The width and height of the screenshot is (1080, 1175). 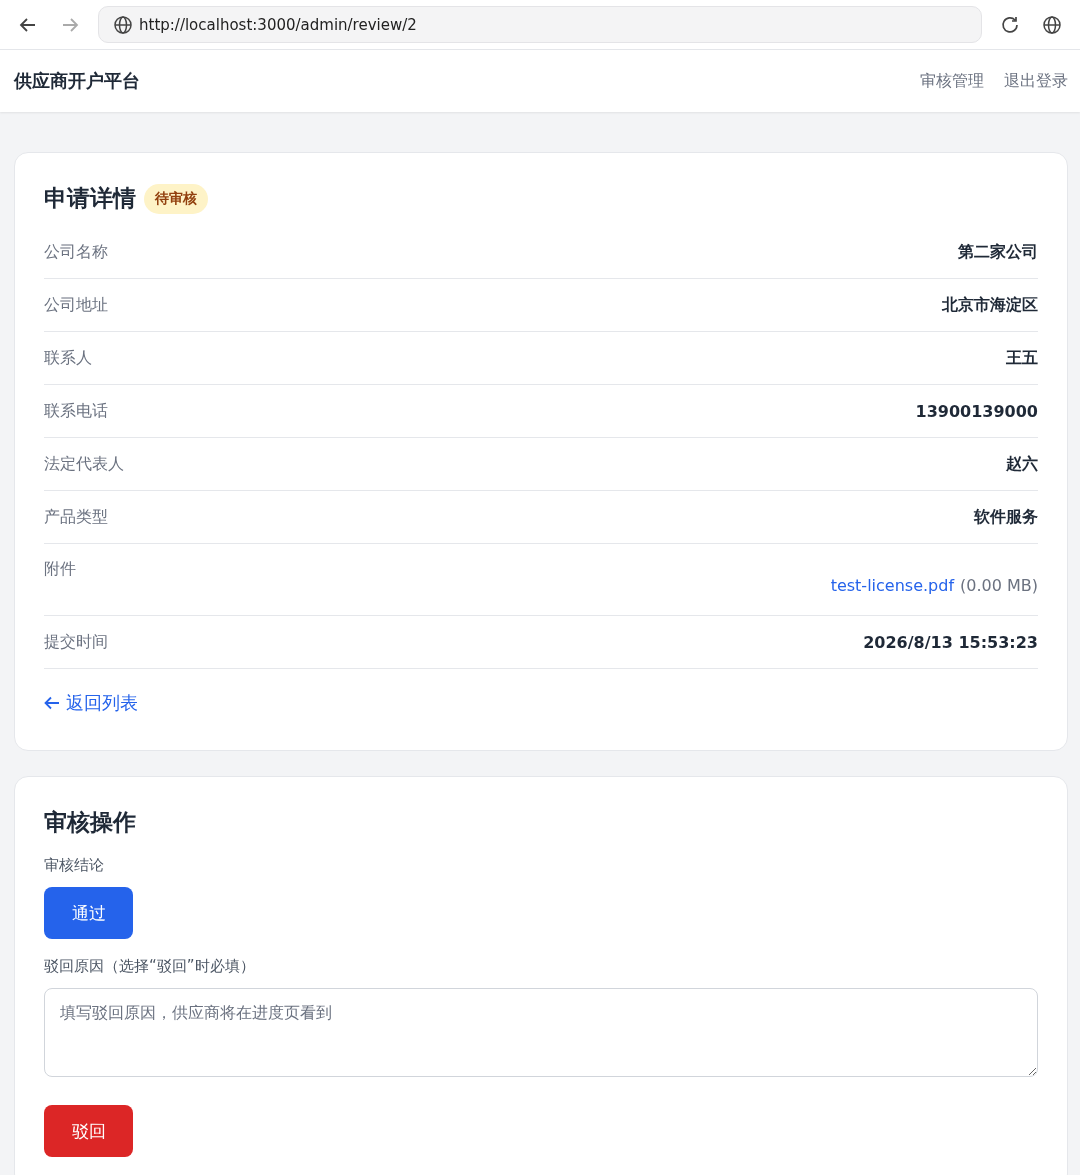 What do you see at coordinates (90, 822) in the screenshot?
I see `section-title: 审核操作` at bounding box center [90, 822].